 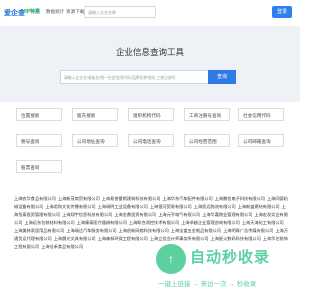 I want to click on category-company-address: 公司地址查询, so click(x=95, y=140).